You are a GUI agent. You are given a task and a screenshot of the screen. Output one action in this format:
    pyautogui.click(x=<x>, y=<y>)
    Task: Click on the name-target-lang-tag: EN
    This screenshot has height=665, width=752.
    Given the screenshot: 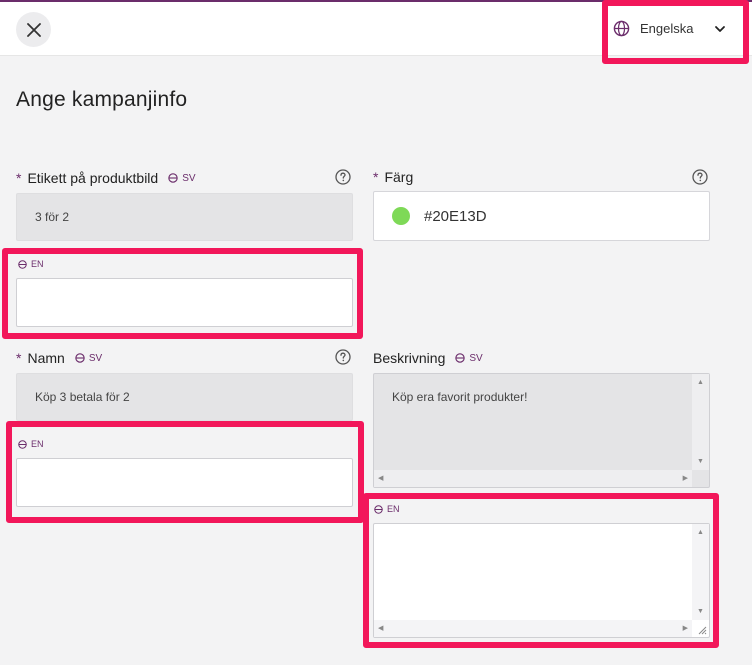 What is the action you would take?
    pyautogui.click(x=31, y=444)
    